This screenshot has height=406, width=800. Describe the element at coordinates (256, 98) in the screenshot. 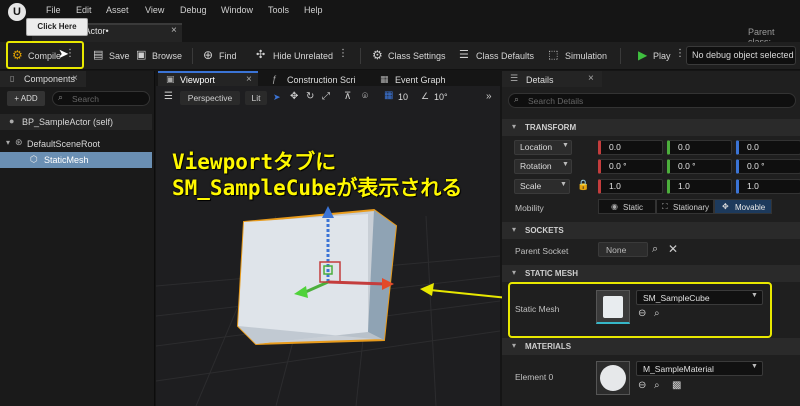

I see `lit-button: Lit` at that location.